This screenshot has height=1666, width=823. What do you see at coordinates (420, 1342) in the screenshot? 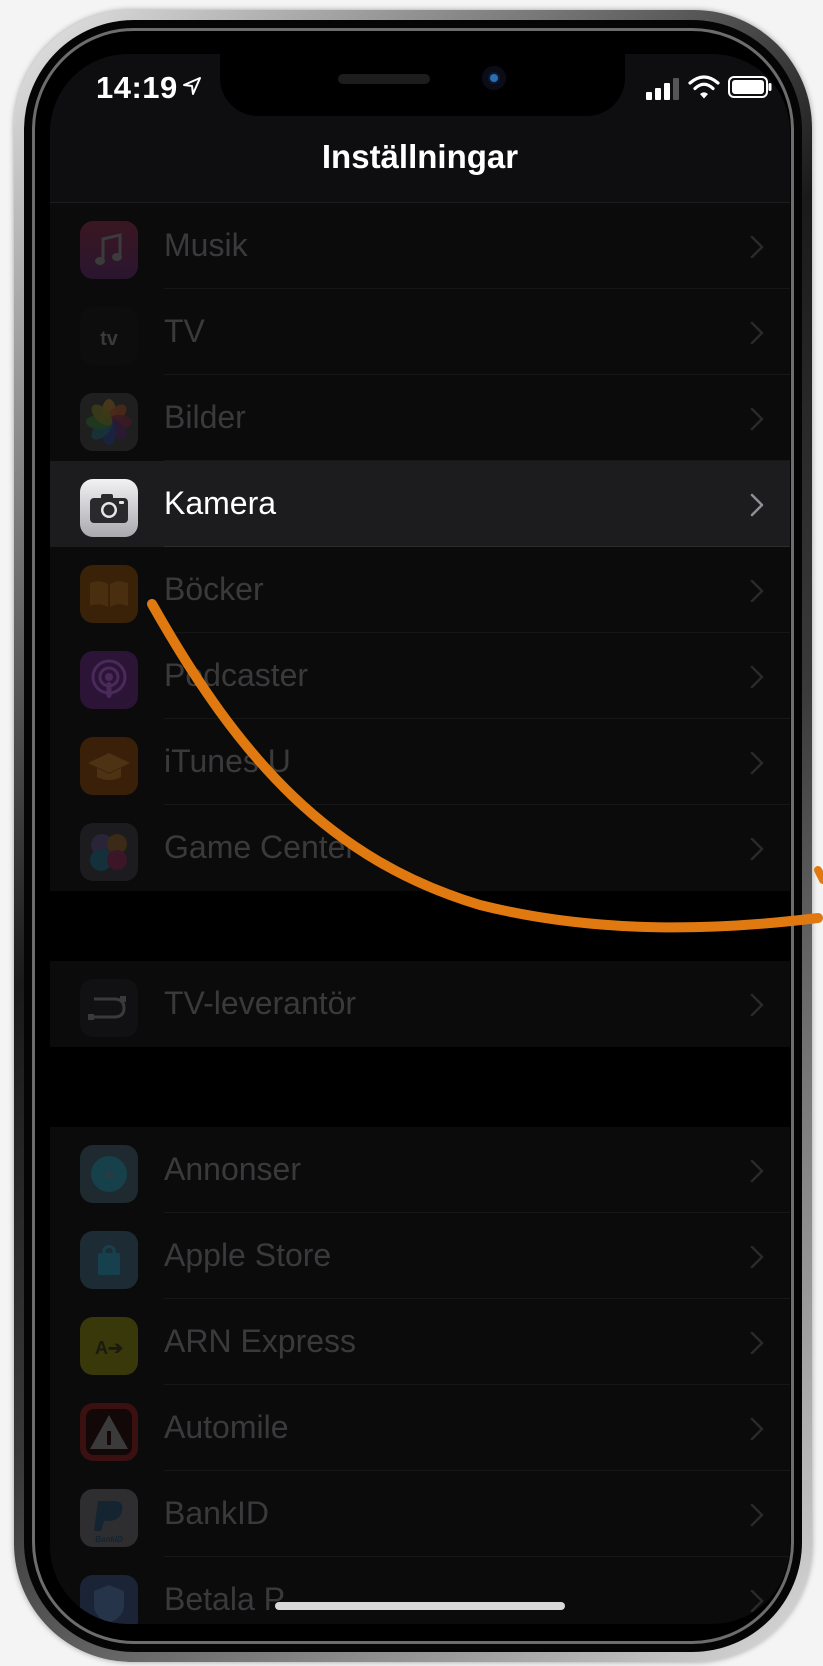
I see `settings-row-arn-express: A➔ ARN Express` at bounding box center [420, 1342].